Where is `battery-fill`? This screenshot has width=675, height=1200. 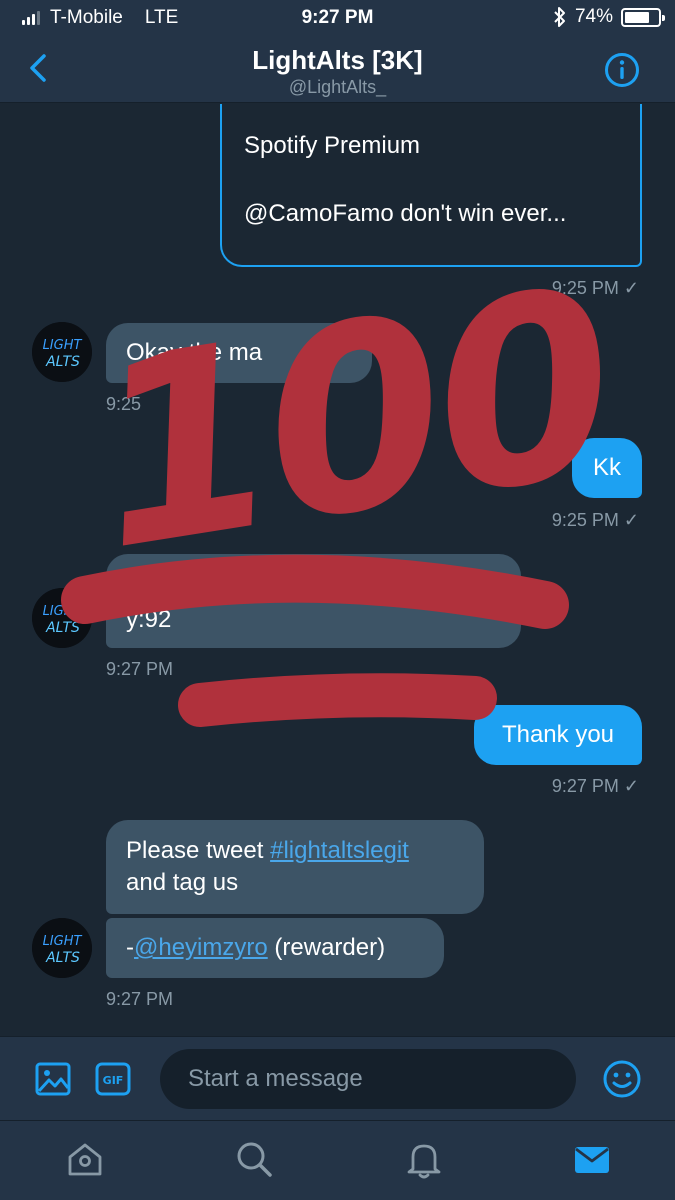
battery-fill is located at coordinates (637, 17).